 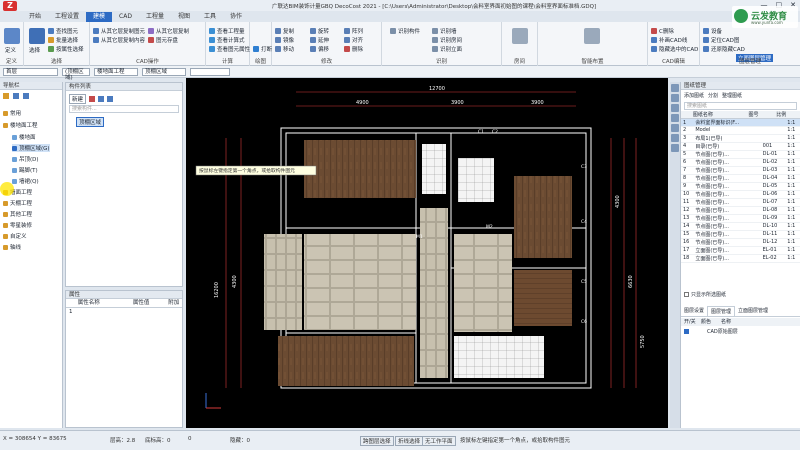 What do you see at coordinates (184, 17) in the screenshot?
I see `tab-view: 视图` at bounding box center [184, 17].